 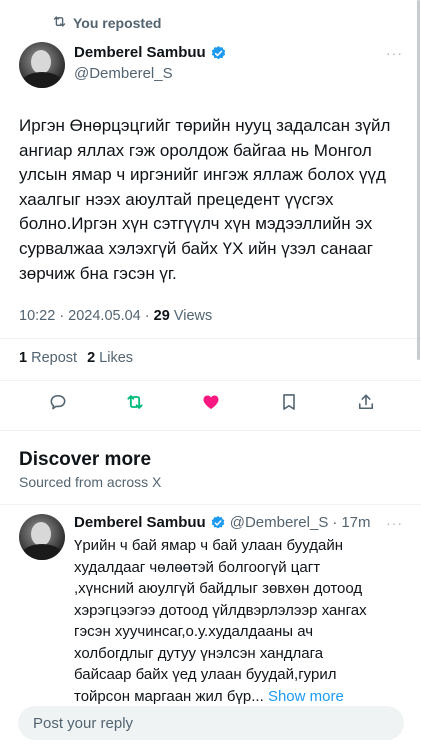 I want to click on recommended-author-row: Demberel Sambuu @Demberel_S · 17m, so click(x=222, y=523).